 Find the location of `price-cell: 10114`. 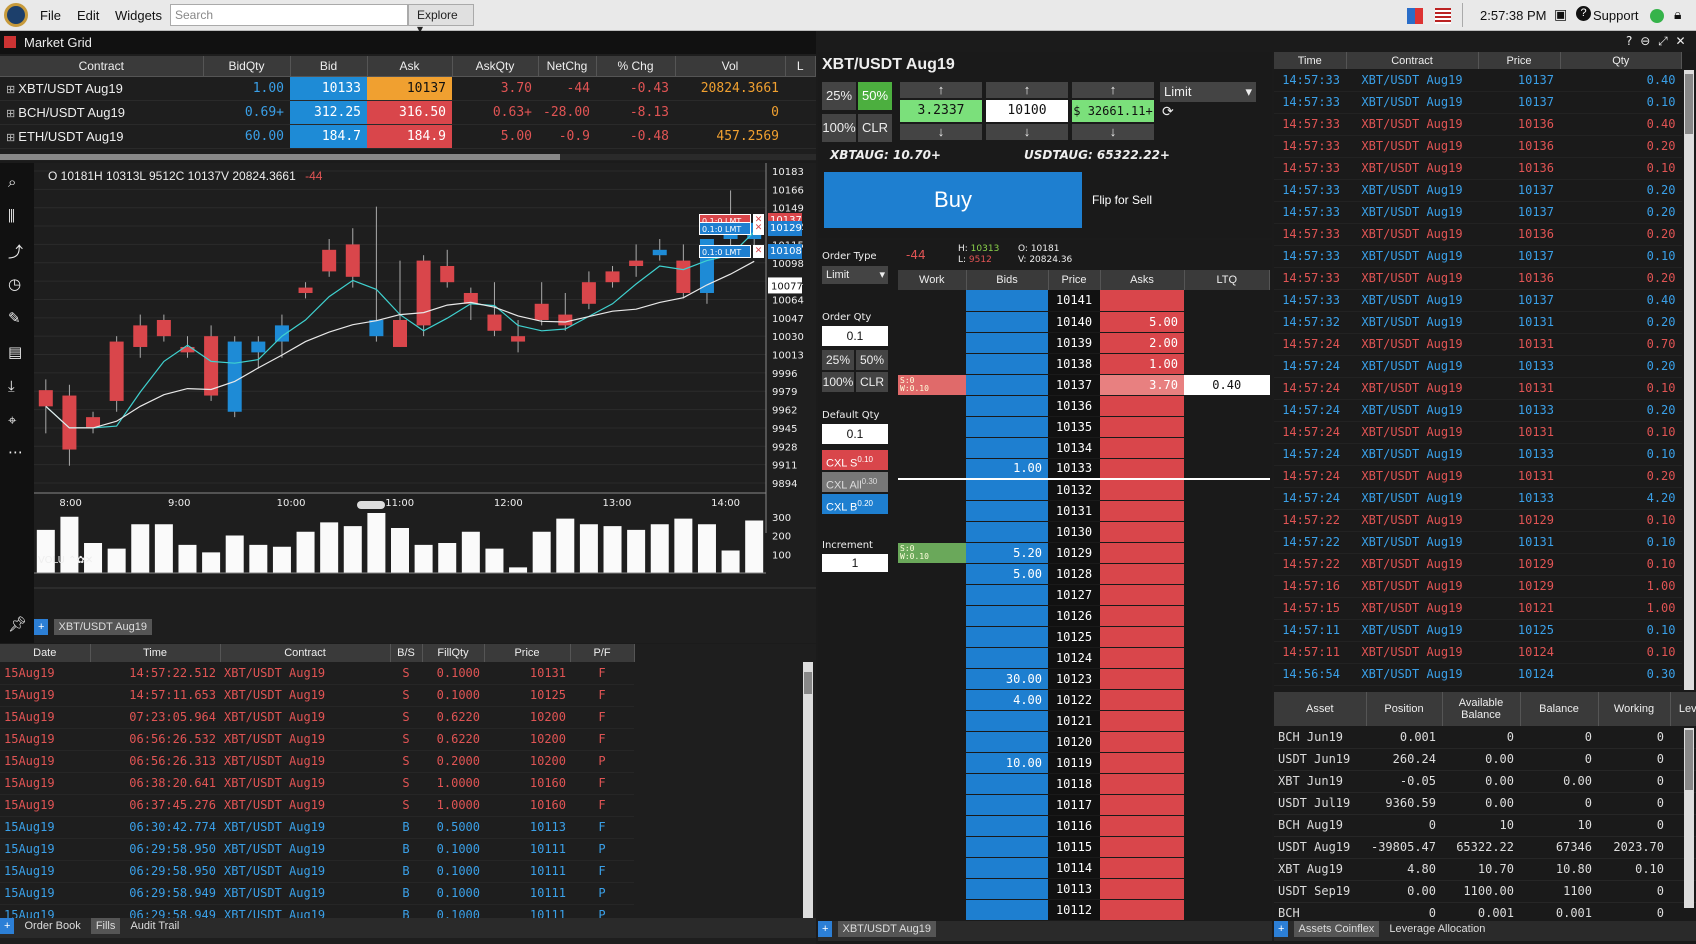

price-cell: 10114 is located at coordinates (1074, 868).